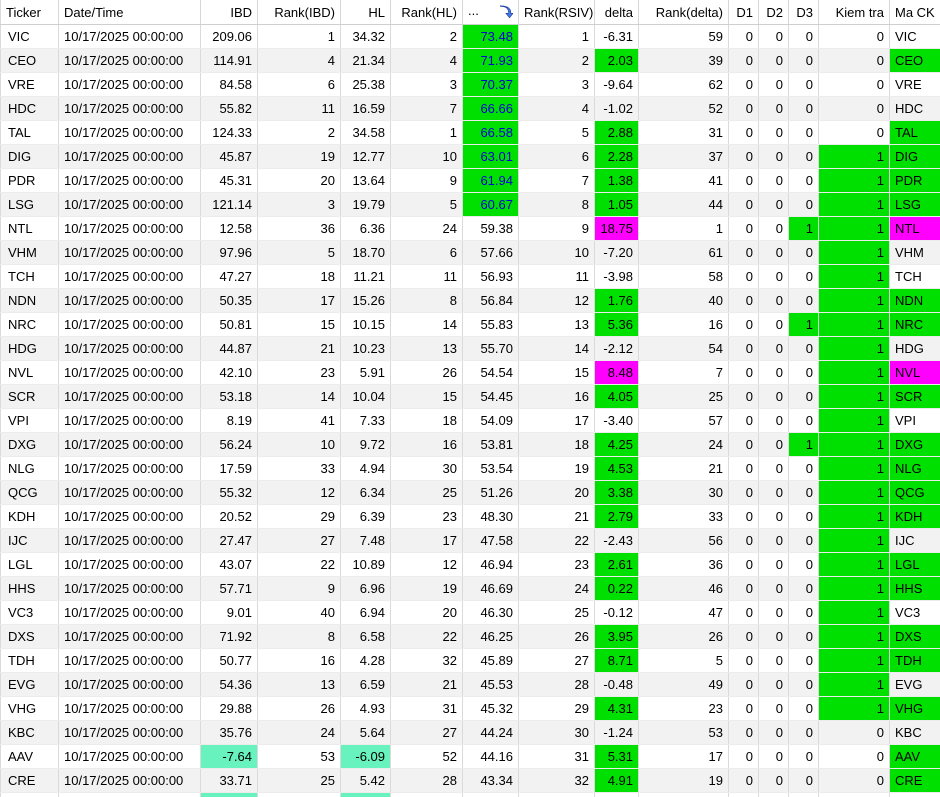  What do you see at coordinates (616, 204) in the screenshot?
I see `cell-delta: 1.05` at bounding box center [616, 204].